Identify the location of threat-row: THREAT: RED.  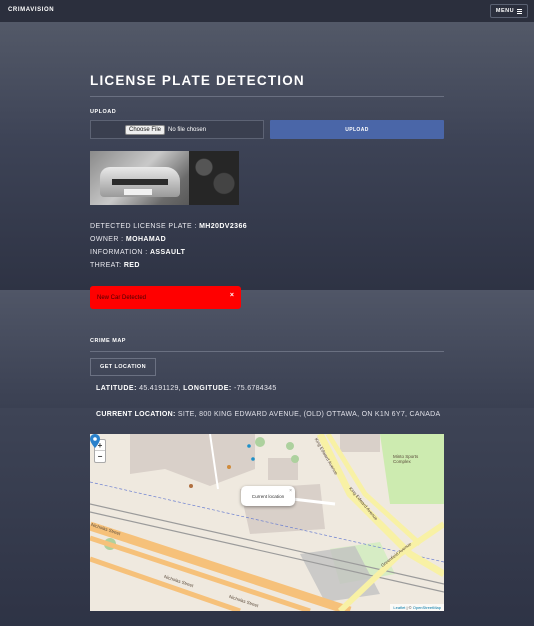
(115, 265).